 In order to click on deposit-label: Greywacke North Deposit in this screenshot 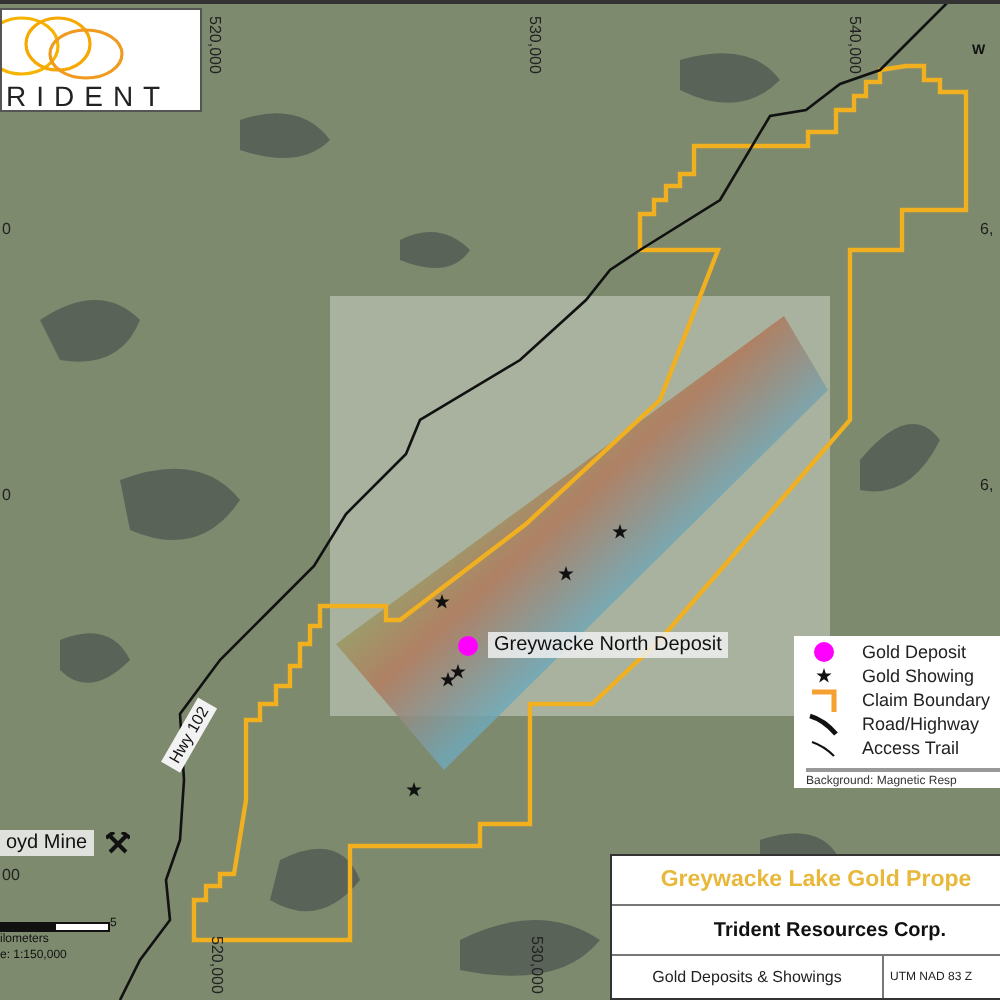, I will do `click(608, 645)`.